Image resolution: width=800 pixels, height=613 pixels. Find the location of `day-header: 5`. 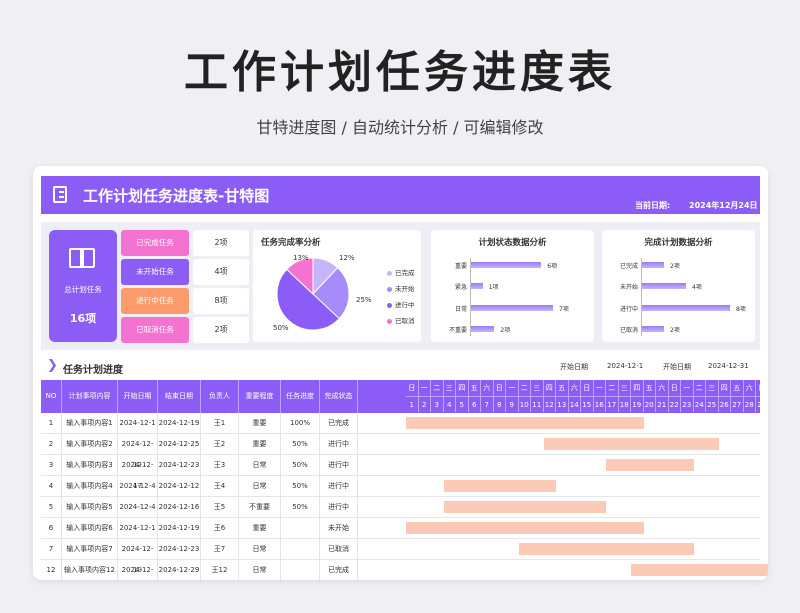

day-header: 5 is located at coordinates (462, 404).